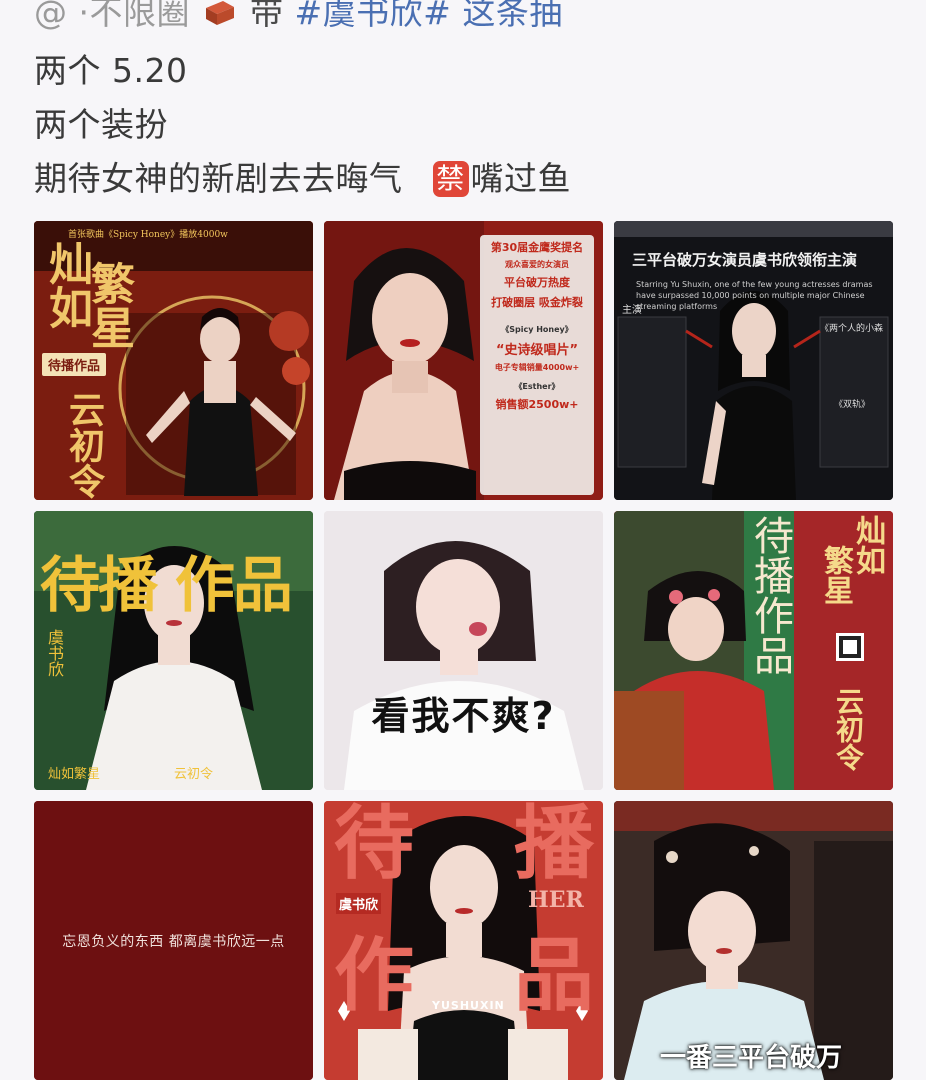  What do you see at coordinates (770, 595) in the screenshot?
I see `tile-6-mid: 待播作品` at bounding box center [770, 595].